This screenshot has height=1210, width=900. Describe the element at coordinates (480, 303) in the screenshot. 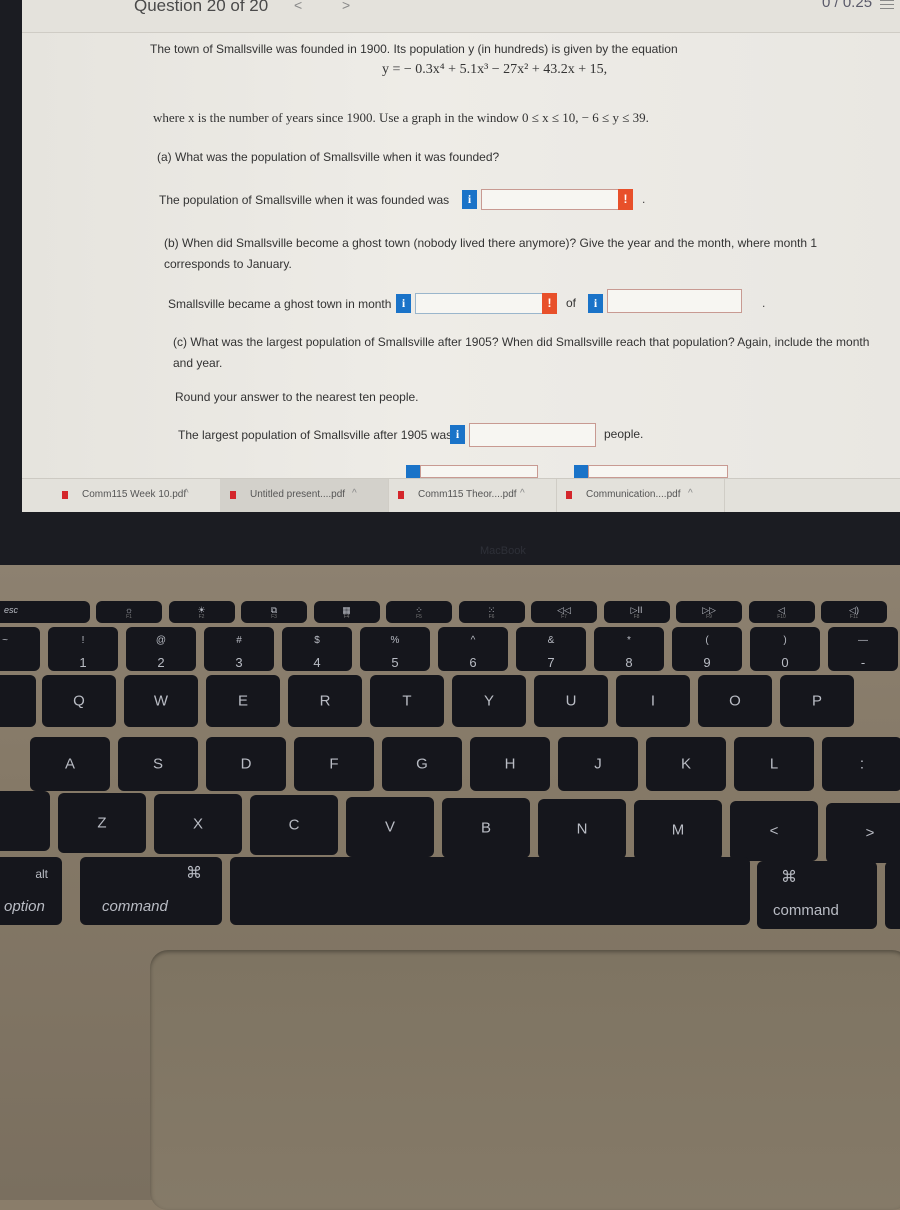

I see `month-input` at that location.